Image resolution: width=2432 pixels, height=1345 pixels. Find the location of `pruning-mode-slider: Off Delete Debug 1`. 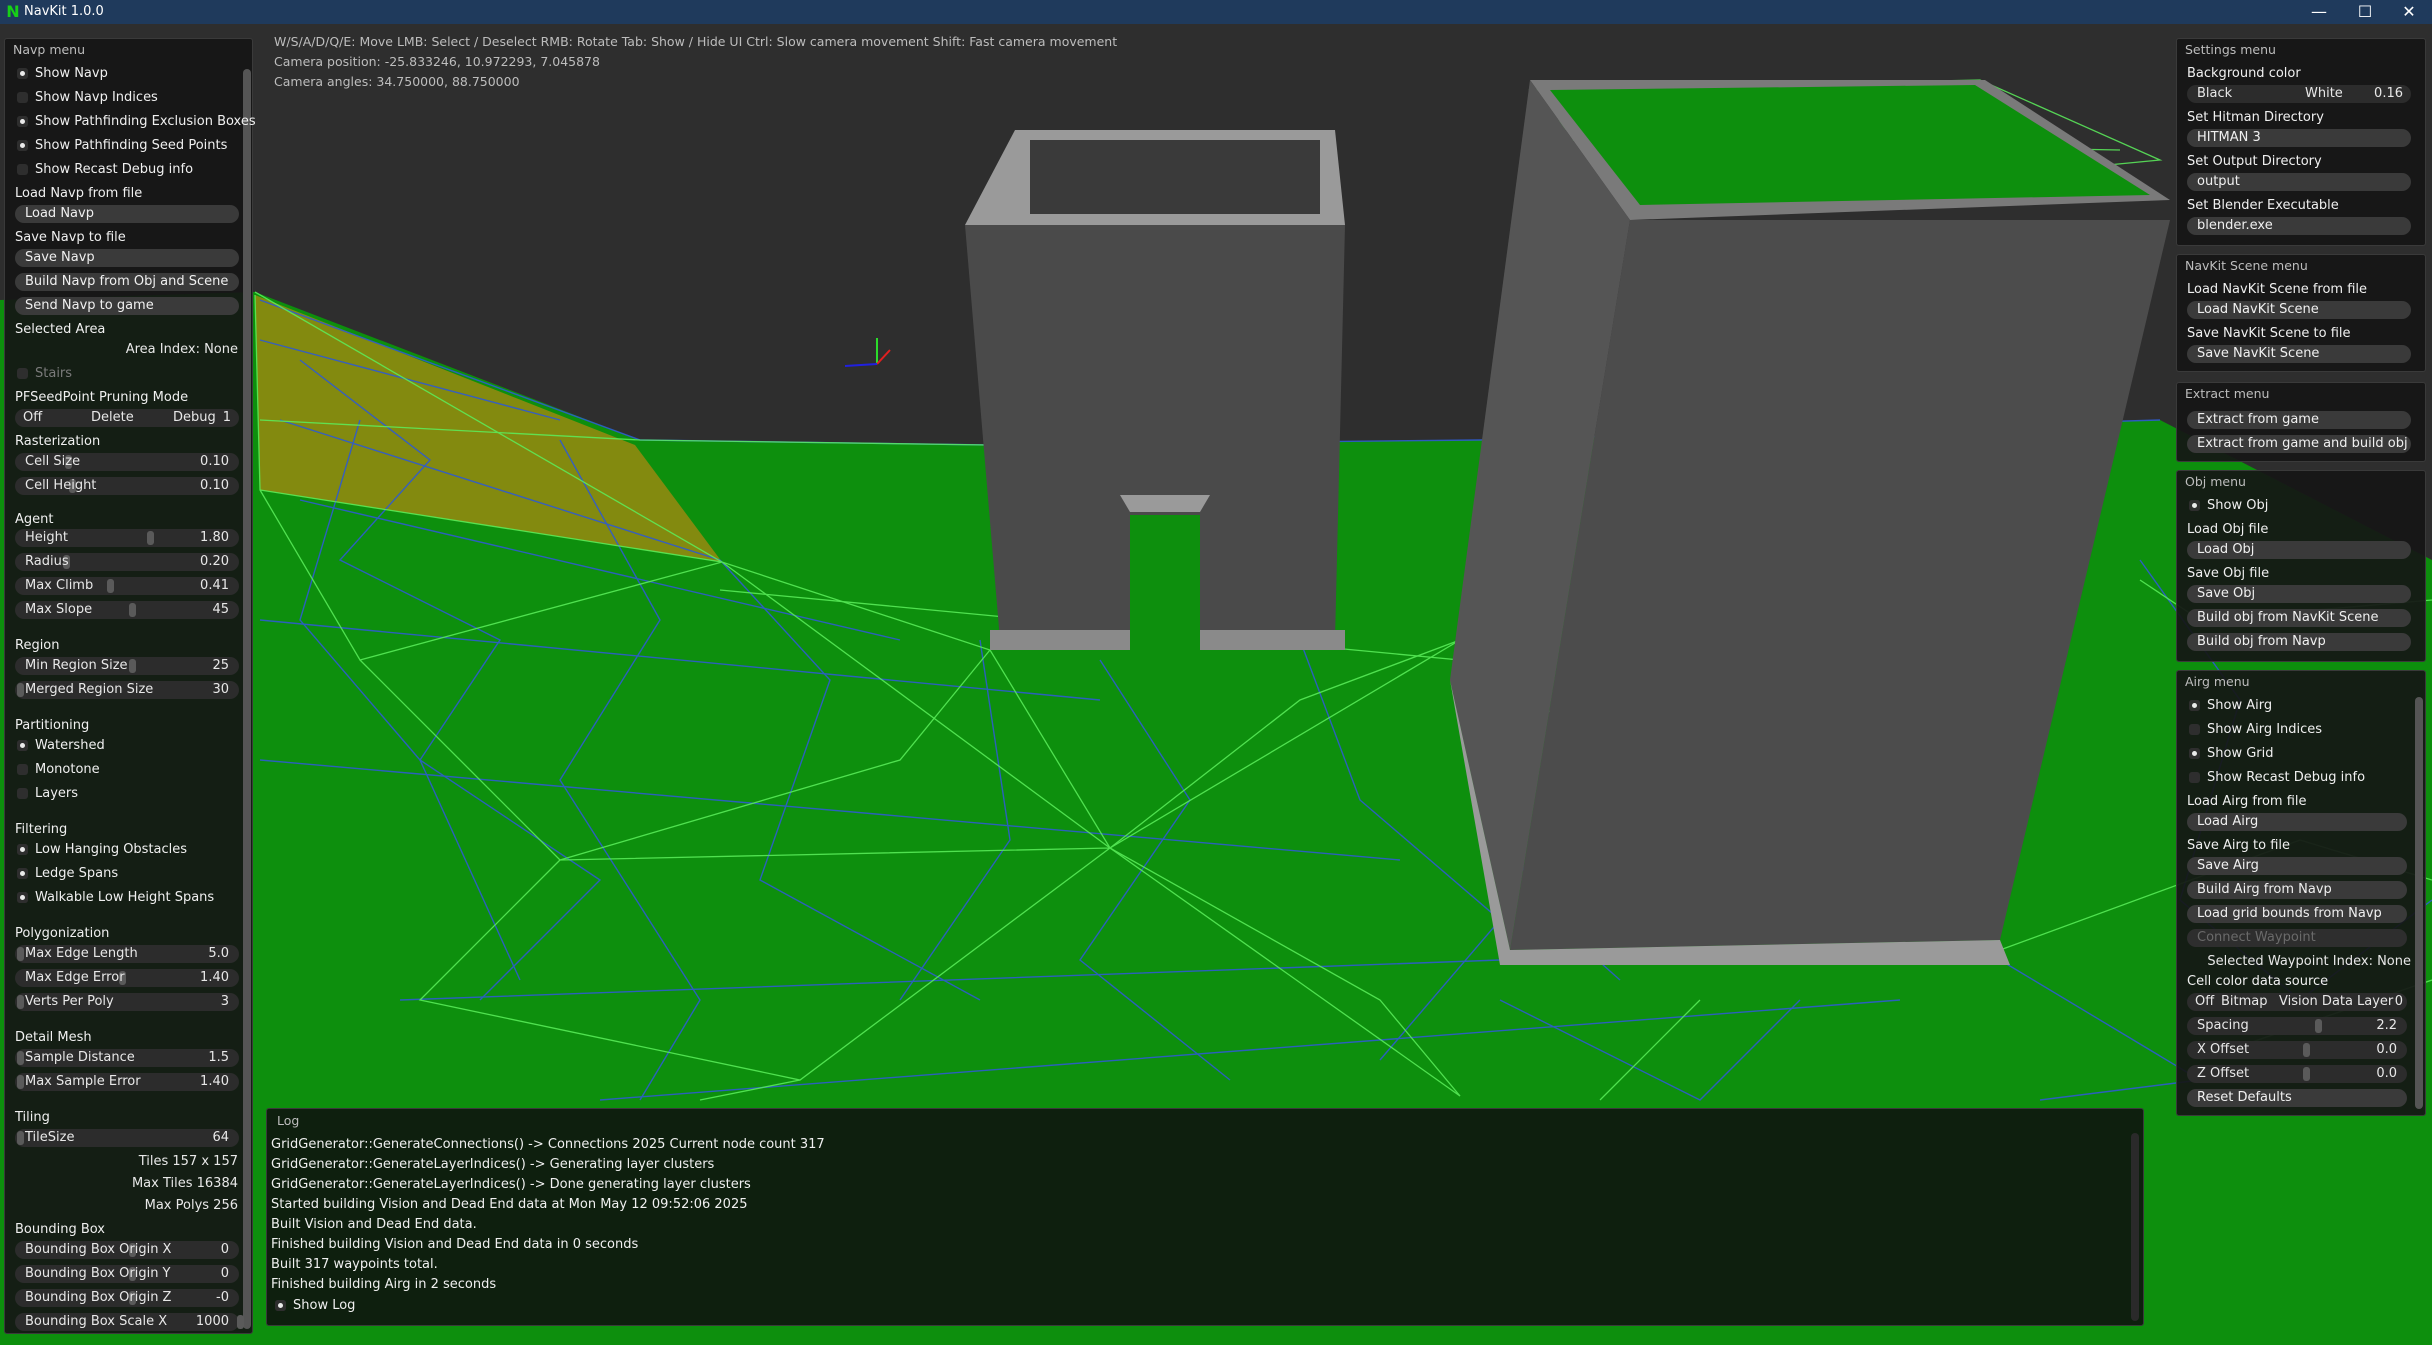

pruning-mode-slider: Off Delete Debug 1 is located at coordinates (127, 418).